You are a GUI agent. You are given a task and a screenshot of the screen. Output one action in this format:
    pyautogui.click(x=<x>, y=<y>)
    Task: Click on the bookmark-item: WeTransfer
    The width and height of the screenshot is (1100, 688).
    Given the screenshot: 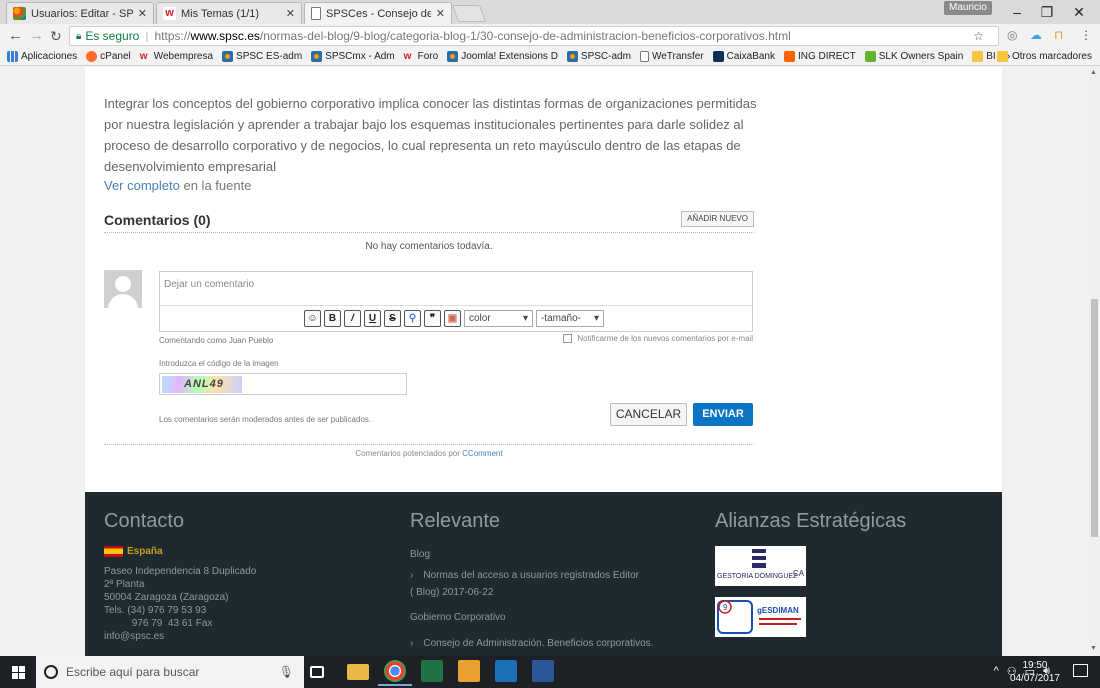 What is the action you would take?
    pyautogui.click(x=671, y=56)
    